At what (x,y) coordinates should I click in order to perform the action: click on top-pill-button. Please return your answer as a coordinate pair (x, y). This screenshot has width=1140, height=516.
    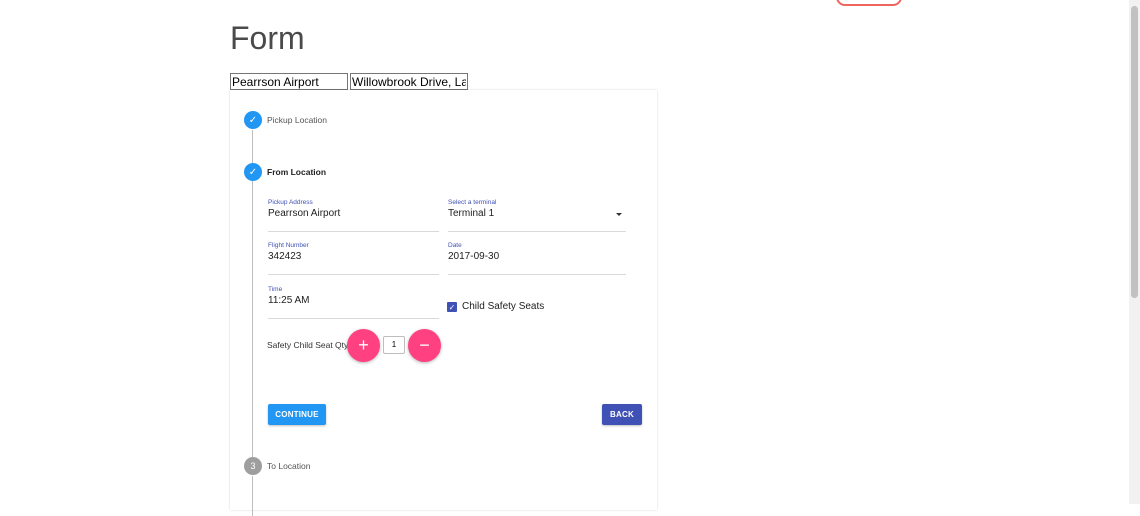
    Looking at the image, I should click on (869, 3).